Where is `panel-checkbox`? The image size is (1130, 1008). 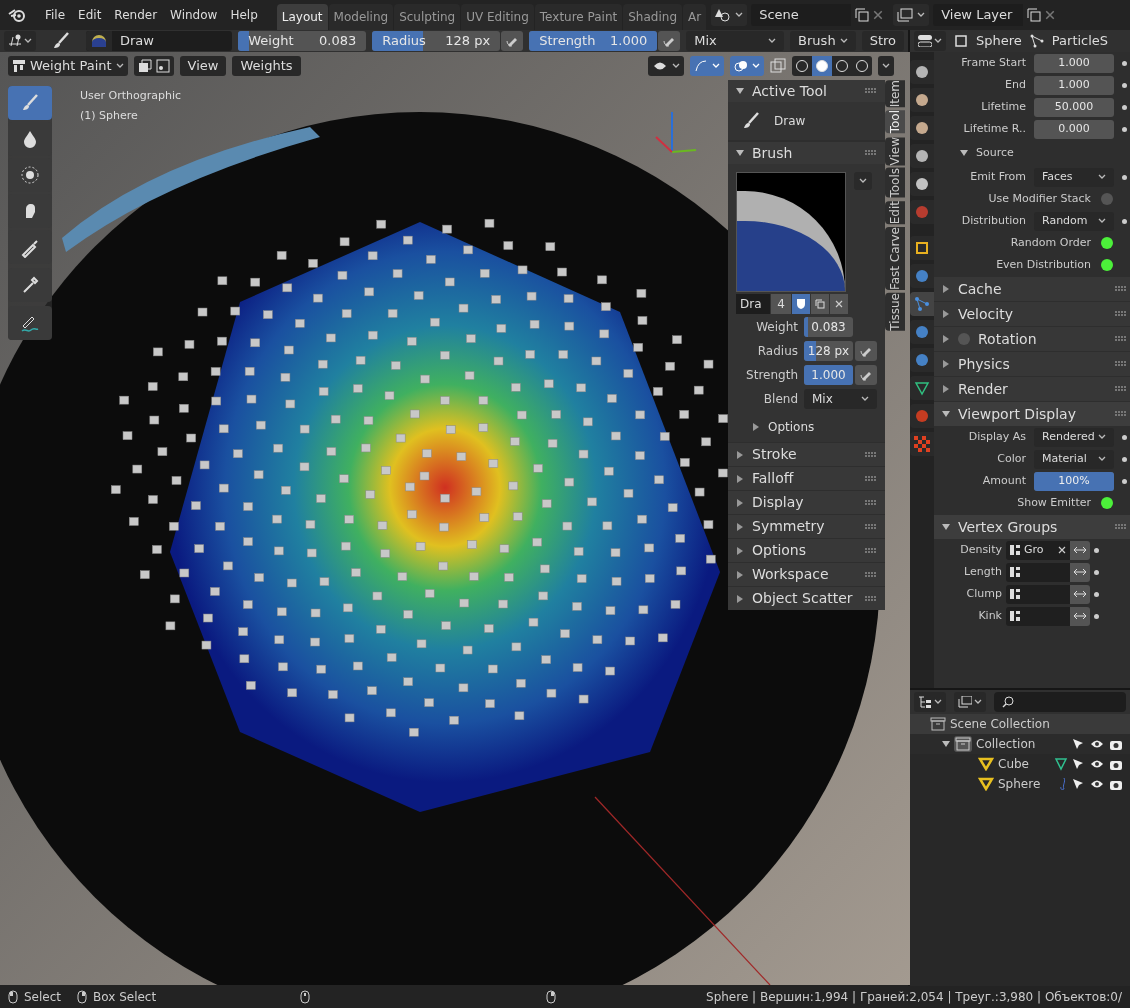 panel-checkbox is located at coordinates (964, 339).